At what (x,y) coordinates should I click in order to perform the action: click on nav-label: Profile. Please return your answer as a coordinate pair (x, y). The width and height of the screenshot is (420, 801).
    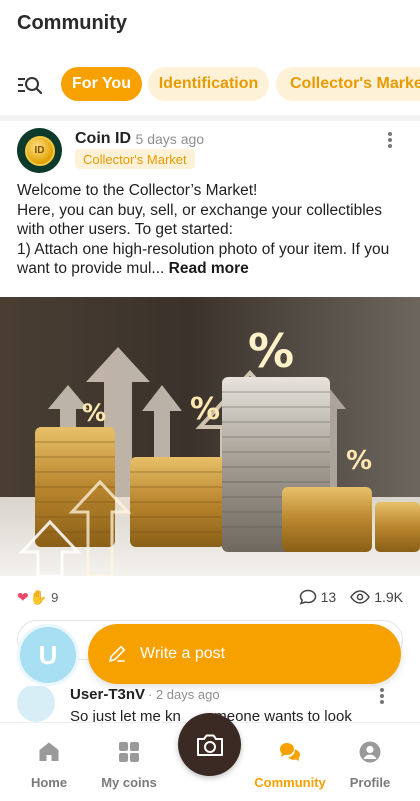
    Looking at the image, I should click on (370, 782).